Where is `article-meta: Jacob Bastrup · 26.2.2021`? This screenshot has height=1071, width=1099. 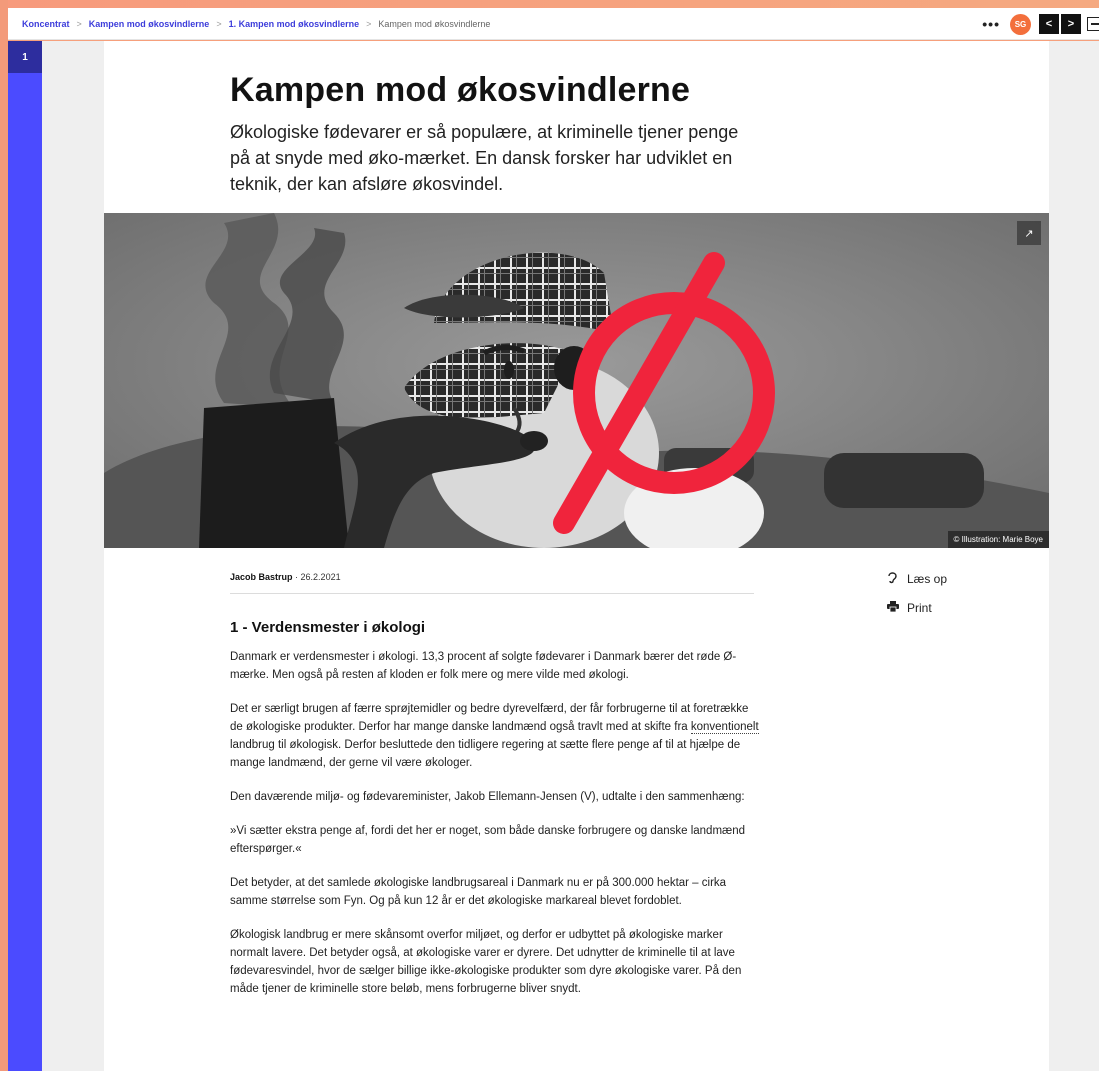 article-meta: Jacob Bastrup · 26.2.2021 is located at coordinates (285, 577).